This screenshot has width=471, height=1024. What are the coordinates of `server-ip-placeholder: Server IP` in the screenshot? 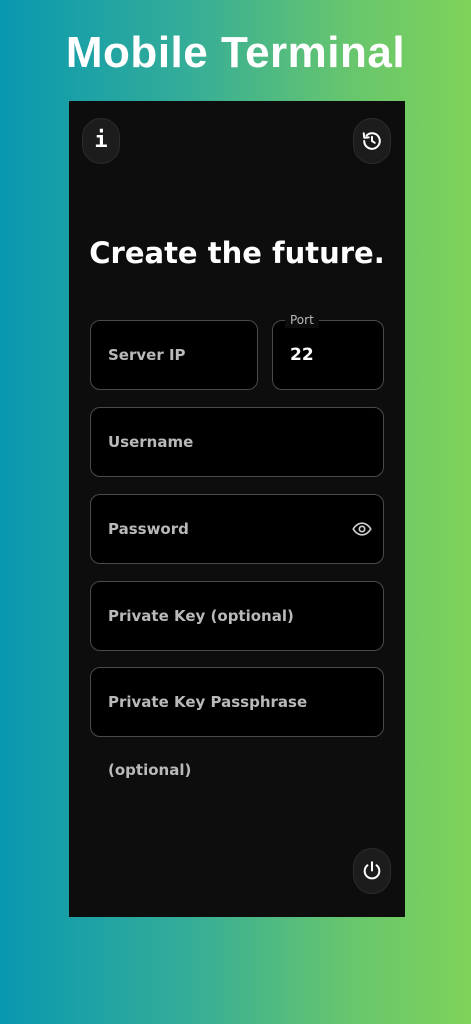 It's located at (147, 355).